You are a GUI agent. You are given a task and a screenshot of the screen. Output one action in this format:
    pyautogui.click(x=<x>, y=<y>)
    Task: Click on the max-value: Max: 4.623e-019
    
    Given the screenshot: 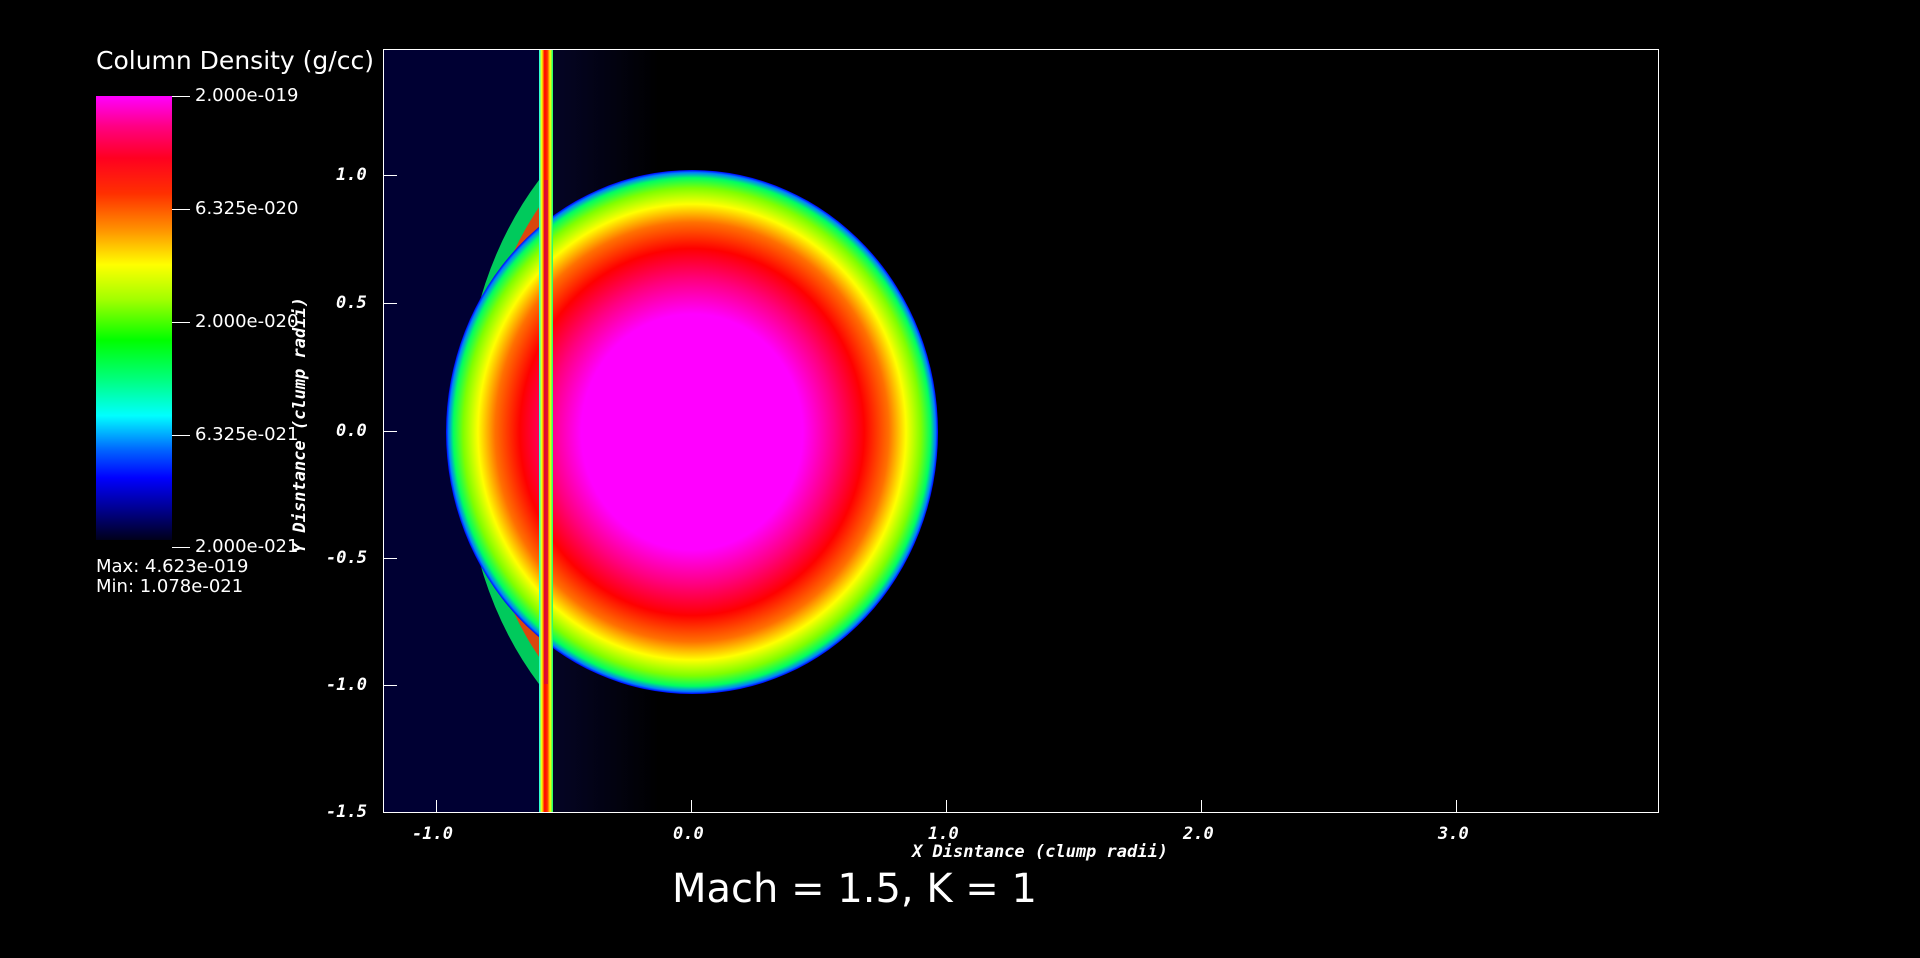 What is the action you would take?
    pyautogui.click(x=172, y=566)
    